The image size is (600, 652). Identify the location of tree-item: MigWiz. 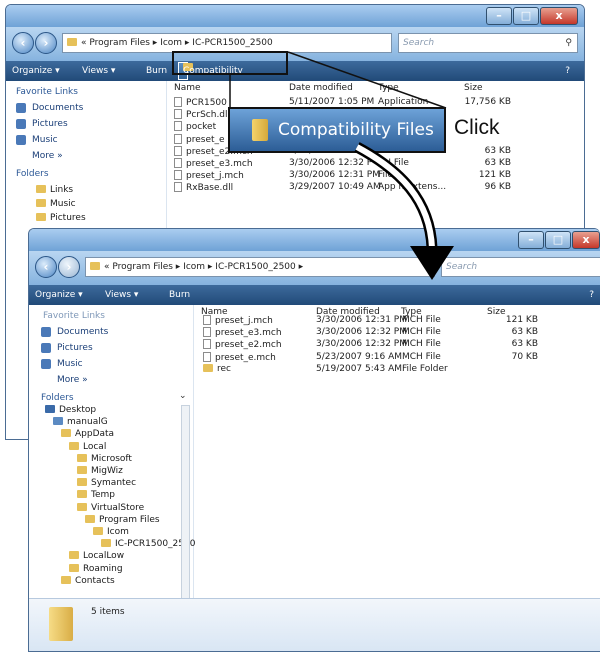
(100, 471).